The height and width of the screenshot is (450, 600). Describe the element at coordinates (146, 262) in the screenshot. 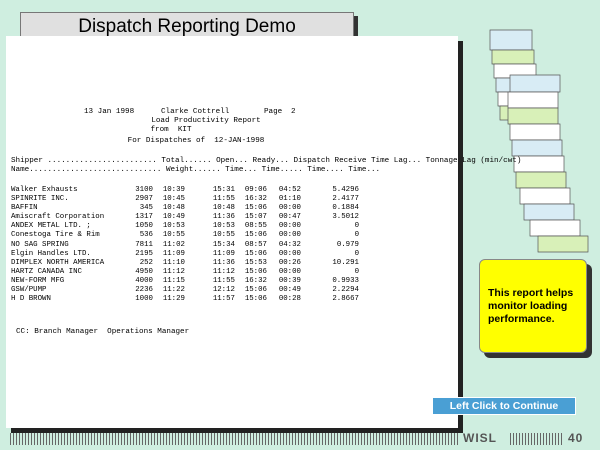

I see `total-weight: 252` at that location.